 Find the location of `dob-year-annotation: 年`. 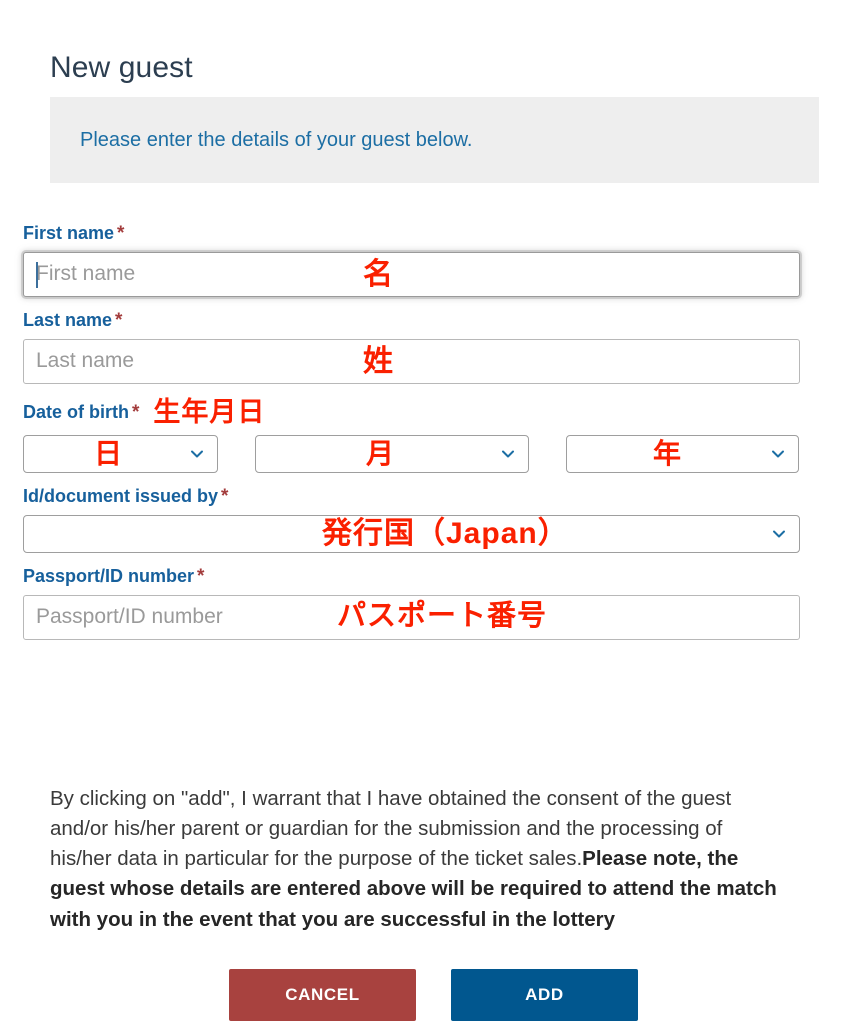

dob-year-annotation: 年 is located at coordinates (668, 454).